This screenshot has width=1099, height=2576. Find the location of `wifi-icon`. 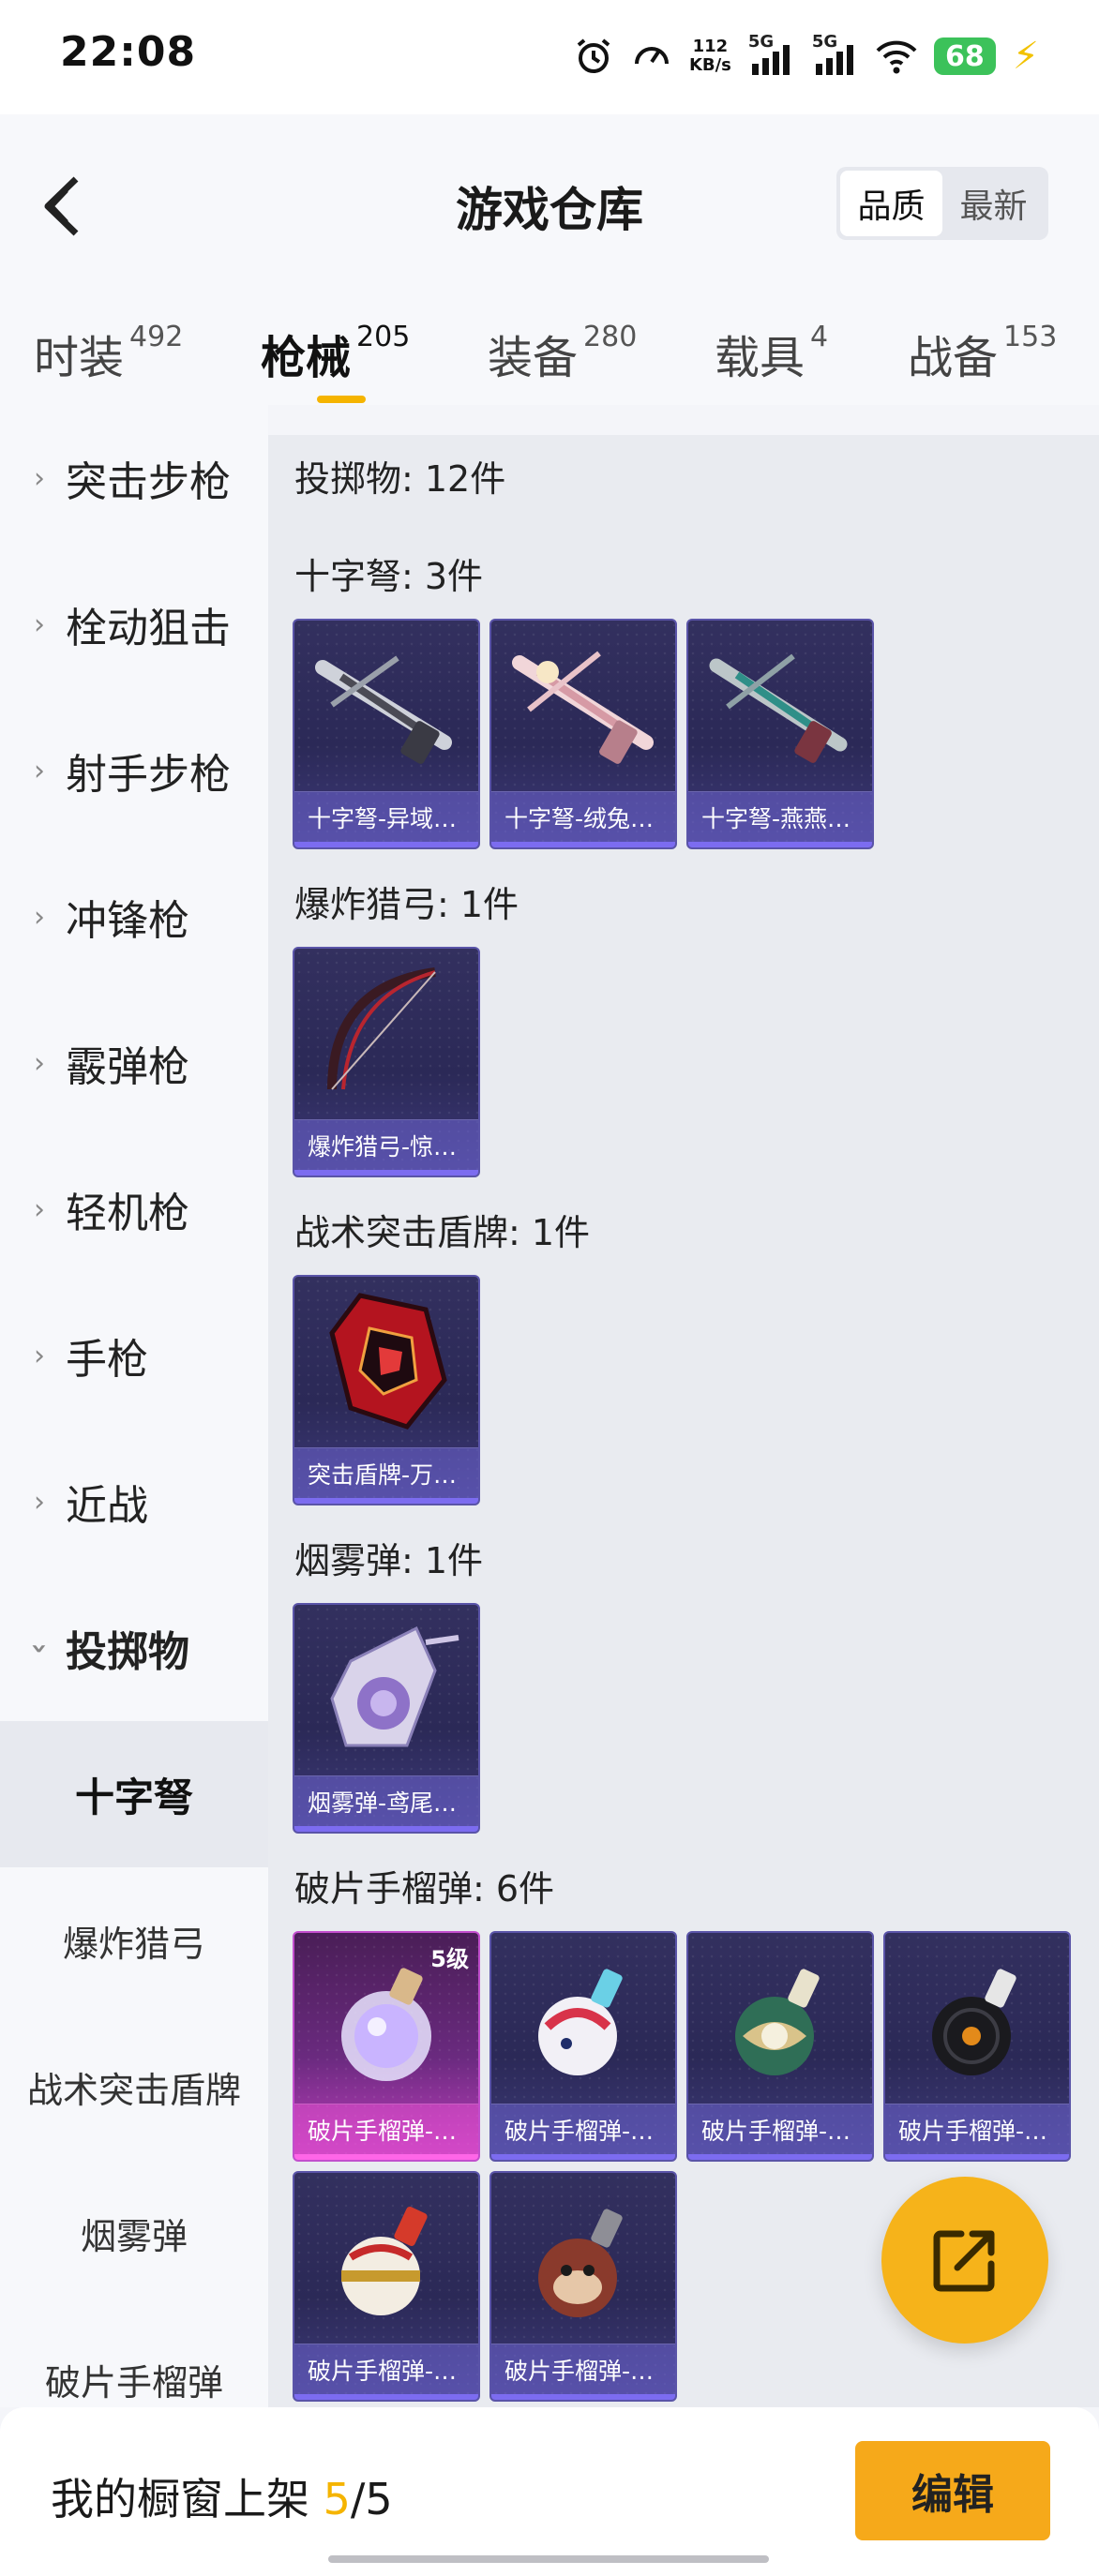

wifi-icon is located at coordinates (896, 57).